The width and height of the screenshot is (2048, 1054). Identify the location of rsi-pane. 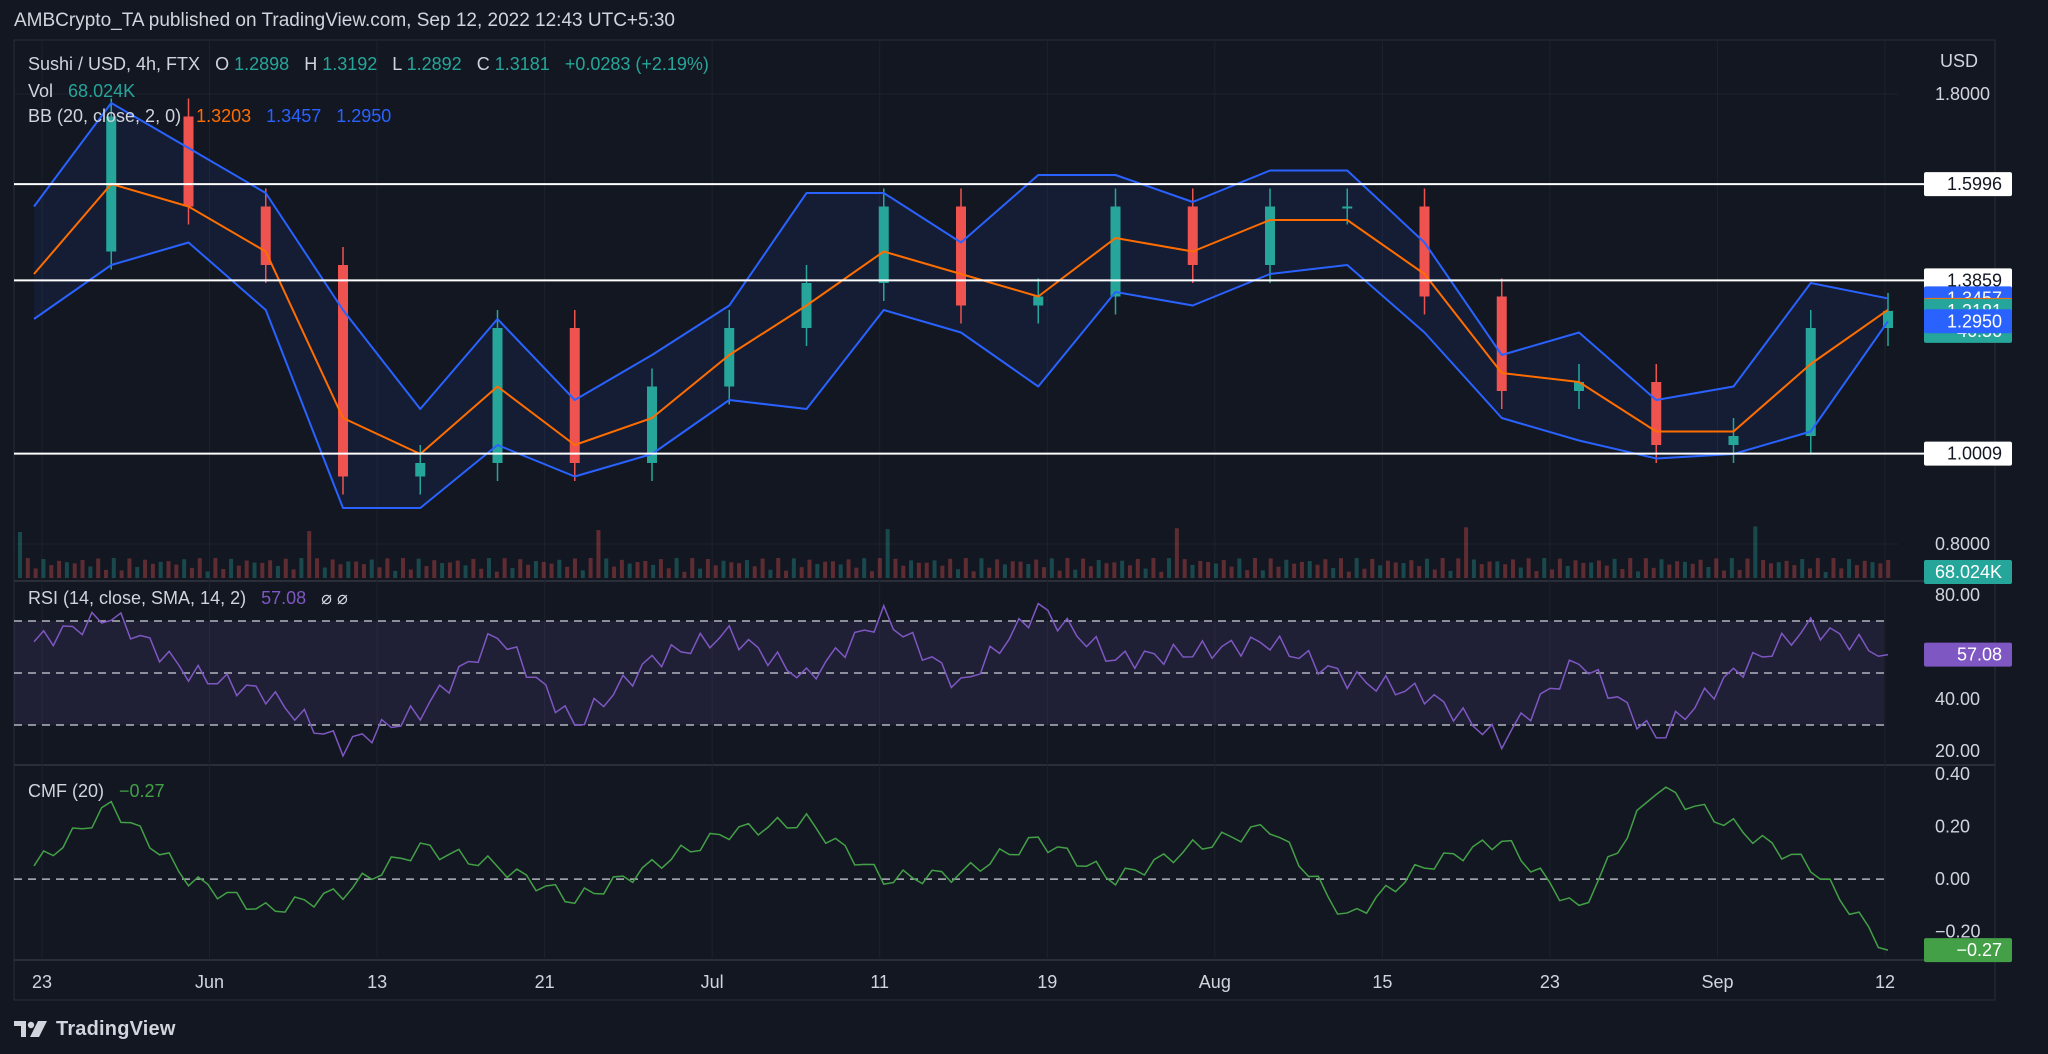
(951, 680).